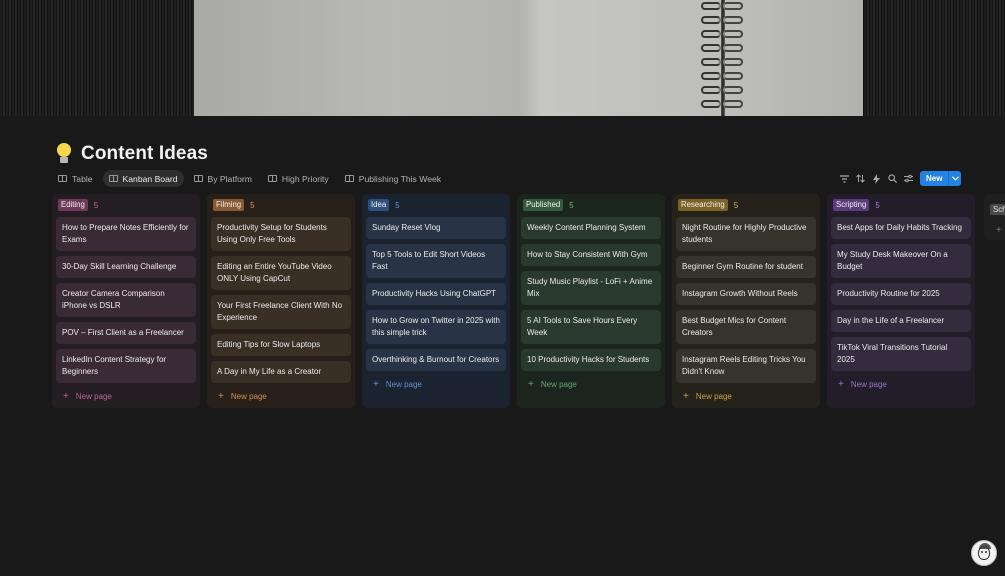 The height and width of the screenshot is (576, 1005). What do you see at coordinates (892, 178) in the screenshot?
I see `search-icon` at bounding box center [892, 178].